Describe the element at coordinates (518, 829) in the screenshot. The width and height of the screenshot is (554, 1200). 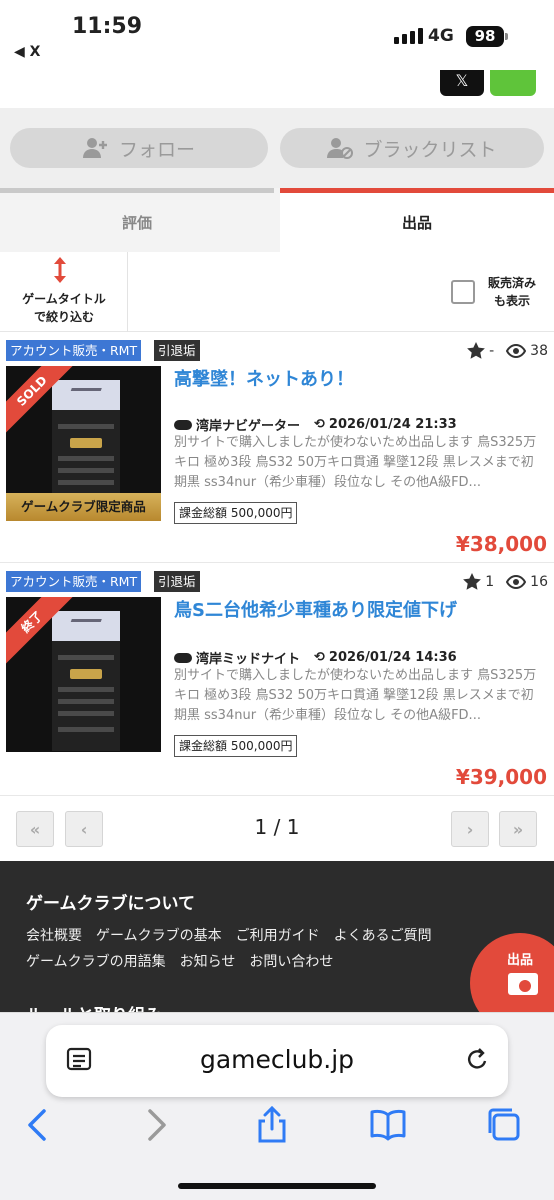
I see `last-page-button: »` at that location.